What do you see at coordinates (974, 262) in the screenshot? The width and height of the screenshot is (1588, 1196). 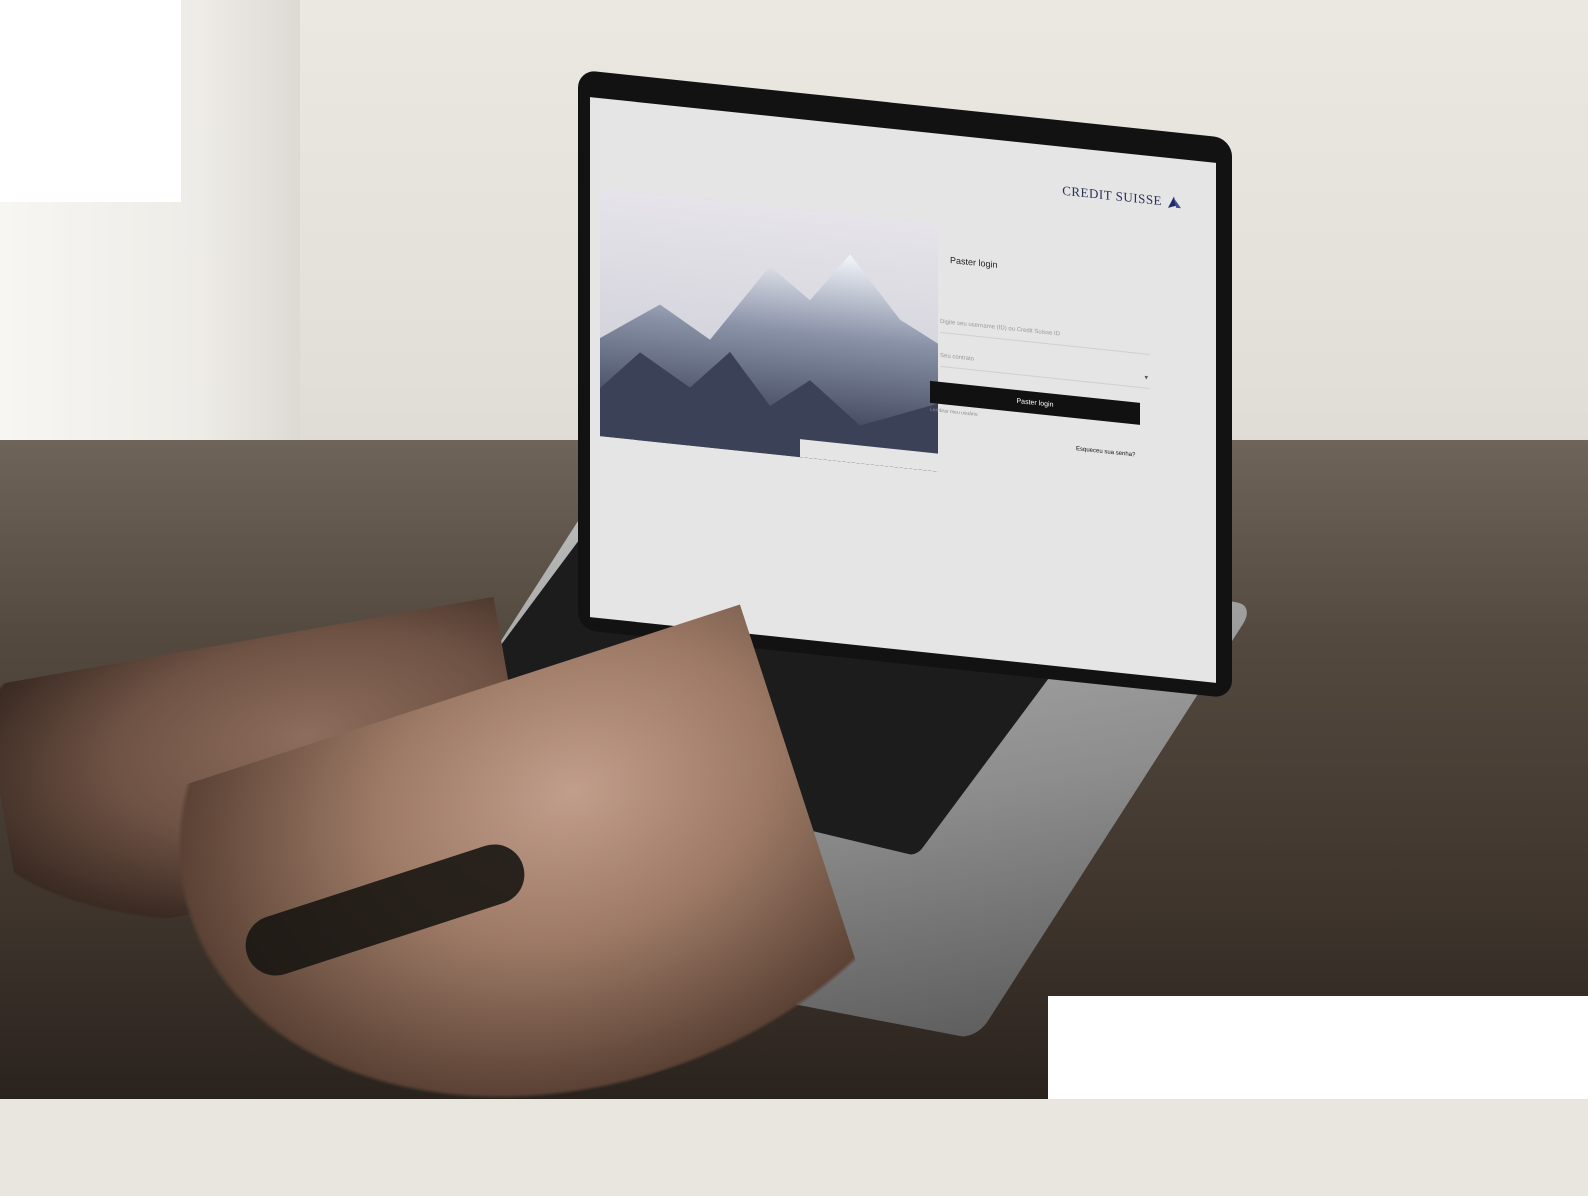 I see `login-title: Paster login` at bounding box center [974, 262].